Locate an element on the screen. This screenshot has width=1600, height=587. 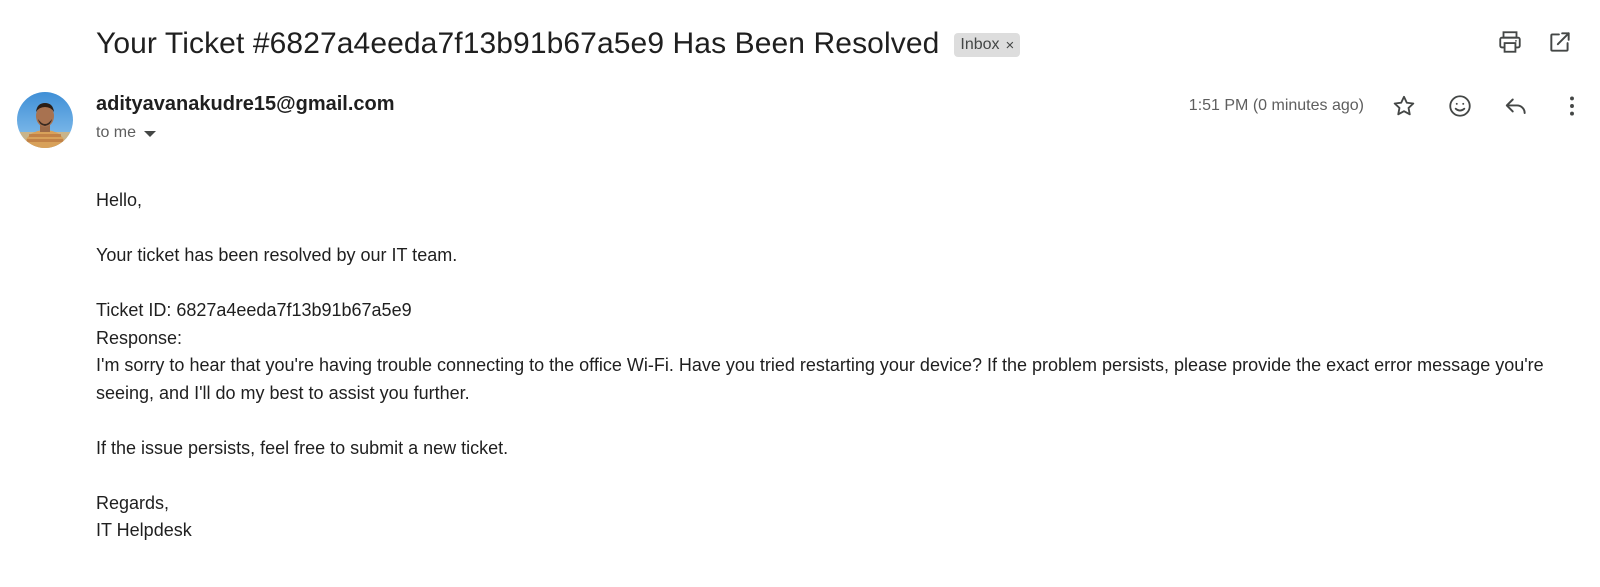
sender-email: adityavanakudre15@gmail.com is located at coordinates (245, 104).